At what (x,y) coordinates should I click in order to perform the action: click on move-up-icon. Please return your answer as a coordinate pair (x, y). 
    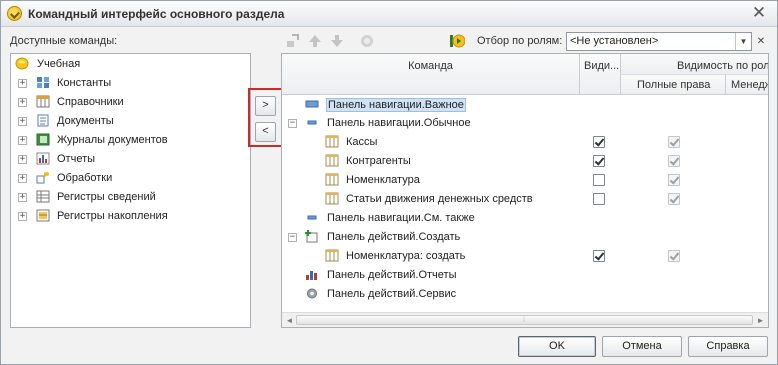
    Looking at the image, I should click on (315, 41).